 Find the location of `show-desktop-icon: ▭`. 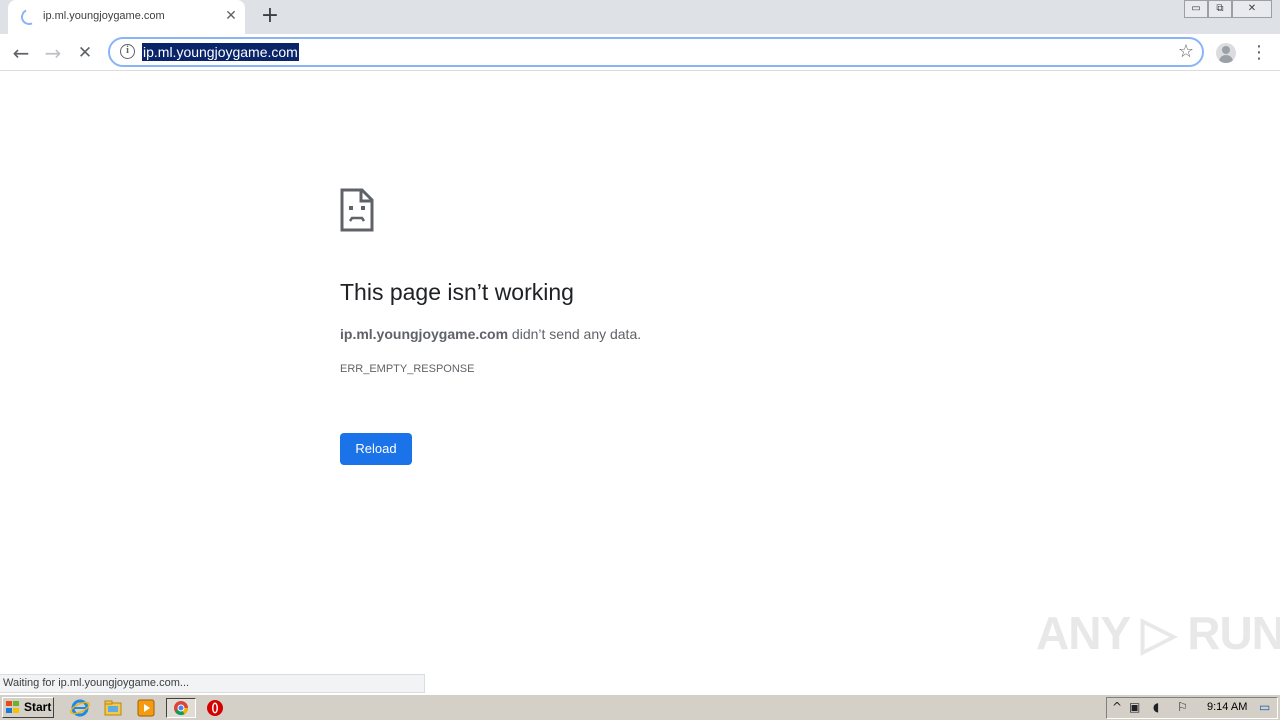

show-desktop-icon: ▭ is located at coordinates (1264, 707).